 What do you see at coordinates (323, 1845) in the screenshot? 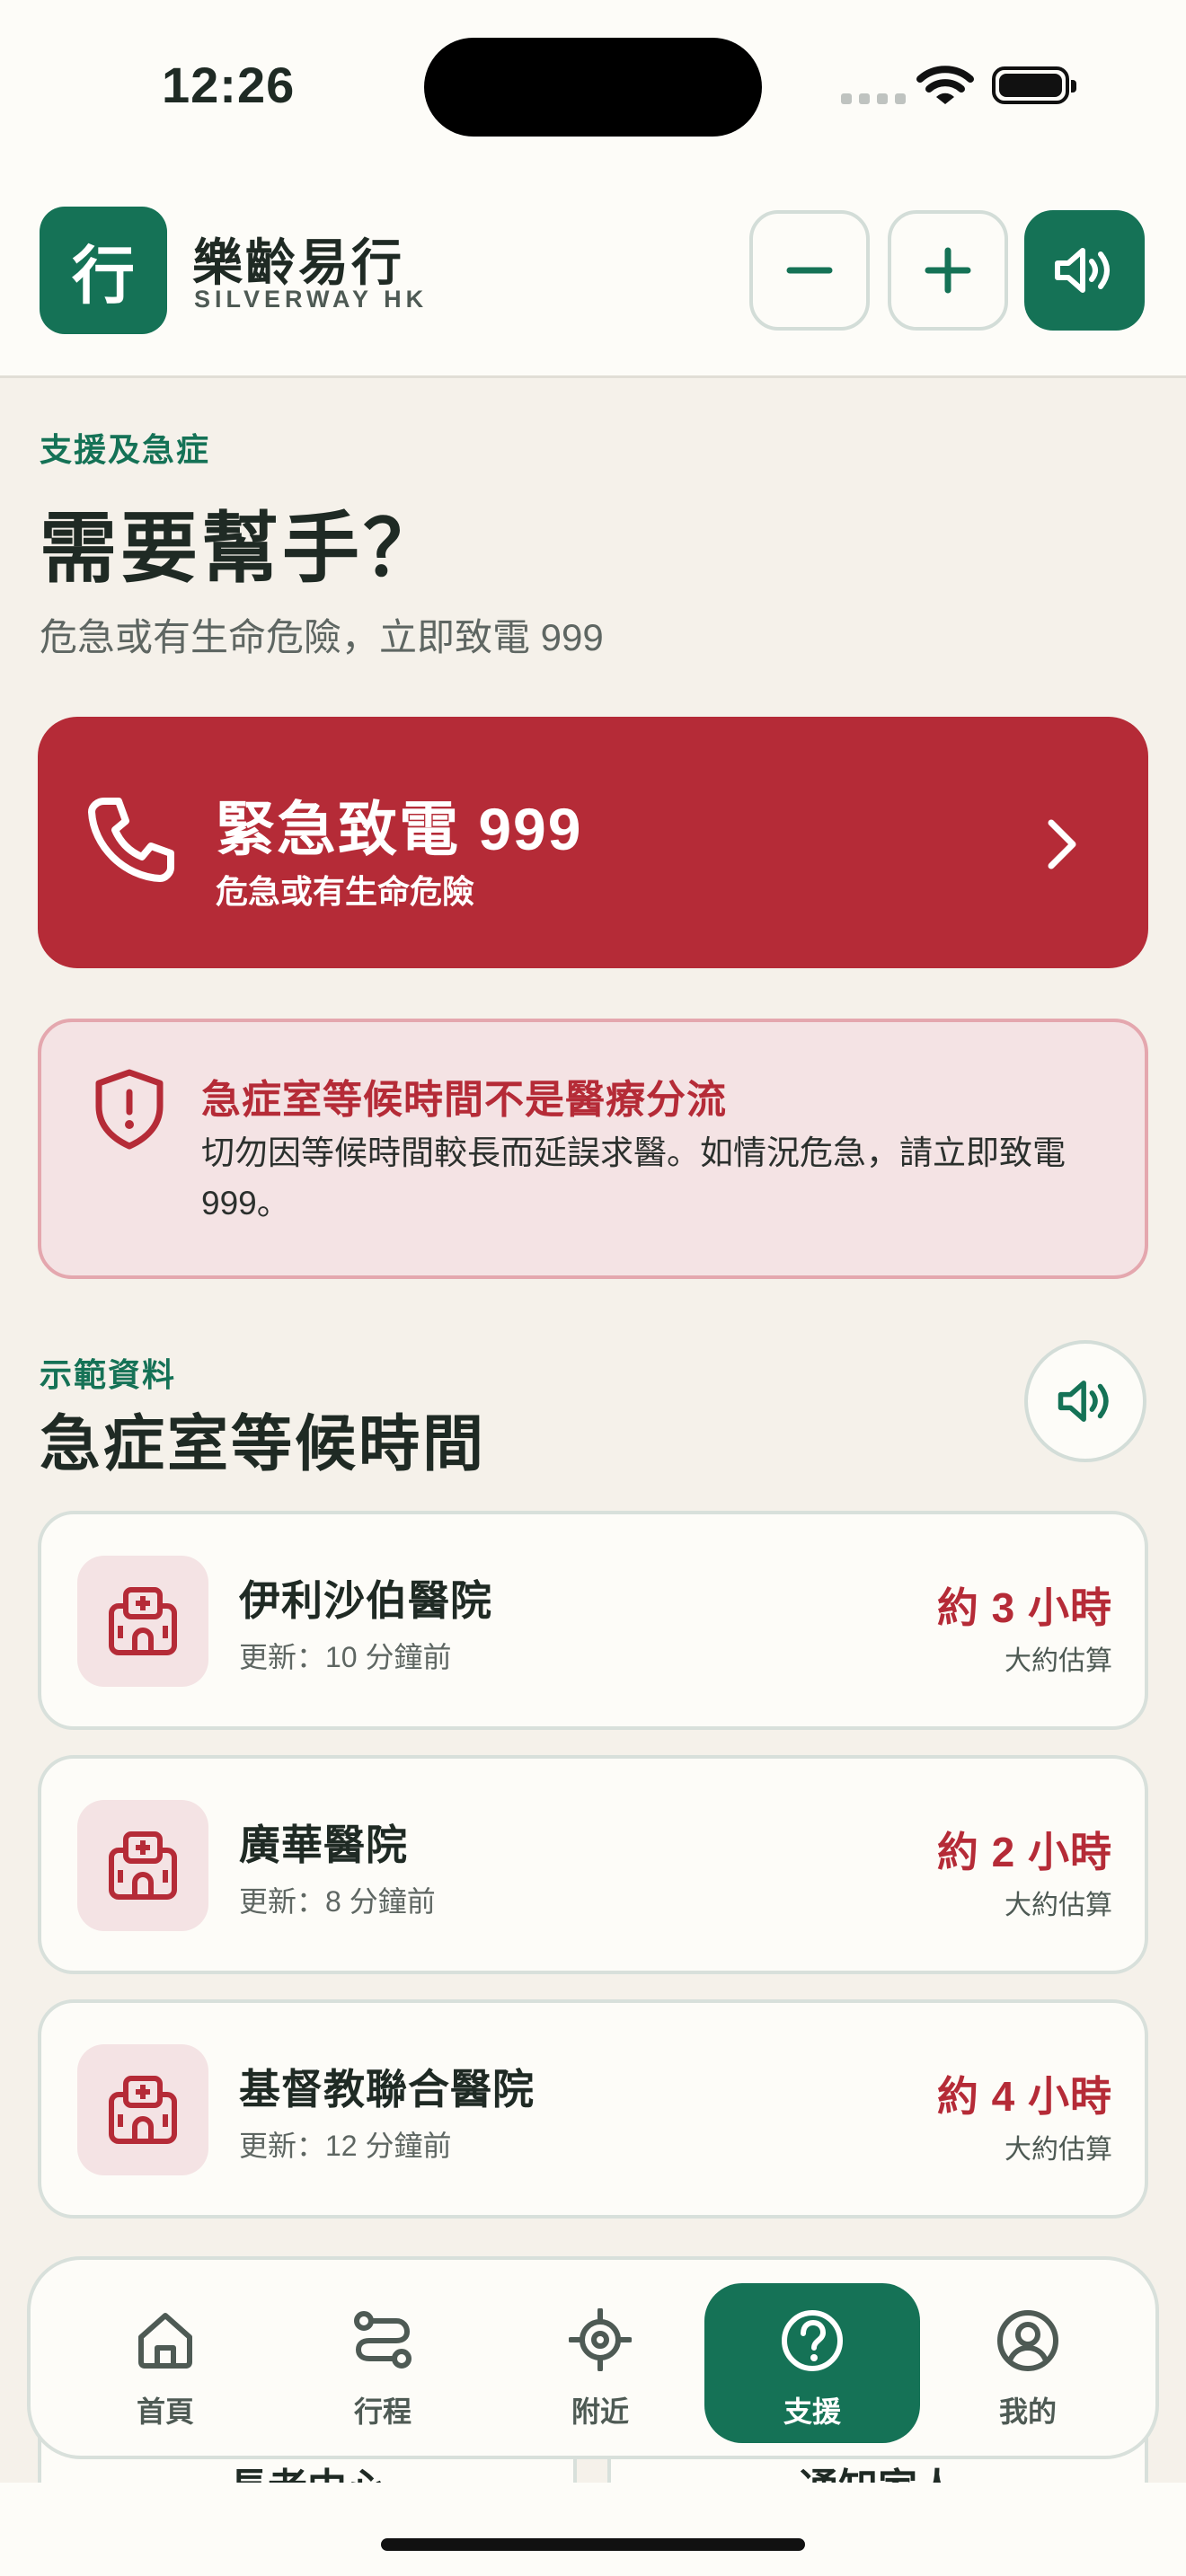
I see `hospital-name: 廣華醫院` at bounding box center [323, 1845].